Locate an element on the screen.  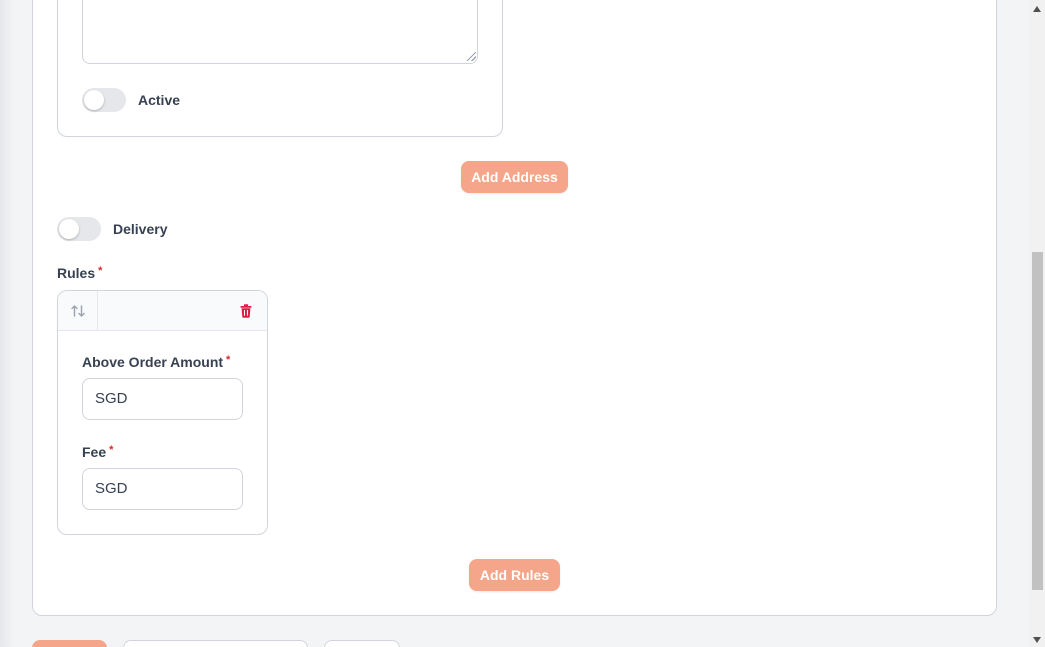
scroll-up-button is located at coordinates (1037, 9).